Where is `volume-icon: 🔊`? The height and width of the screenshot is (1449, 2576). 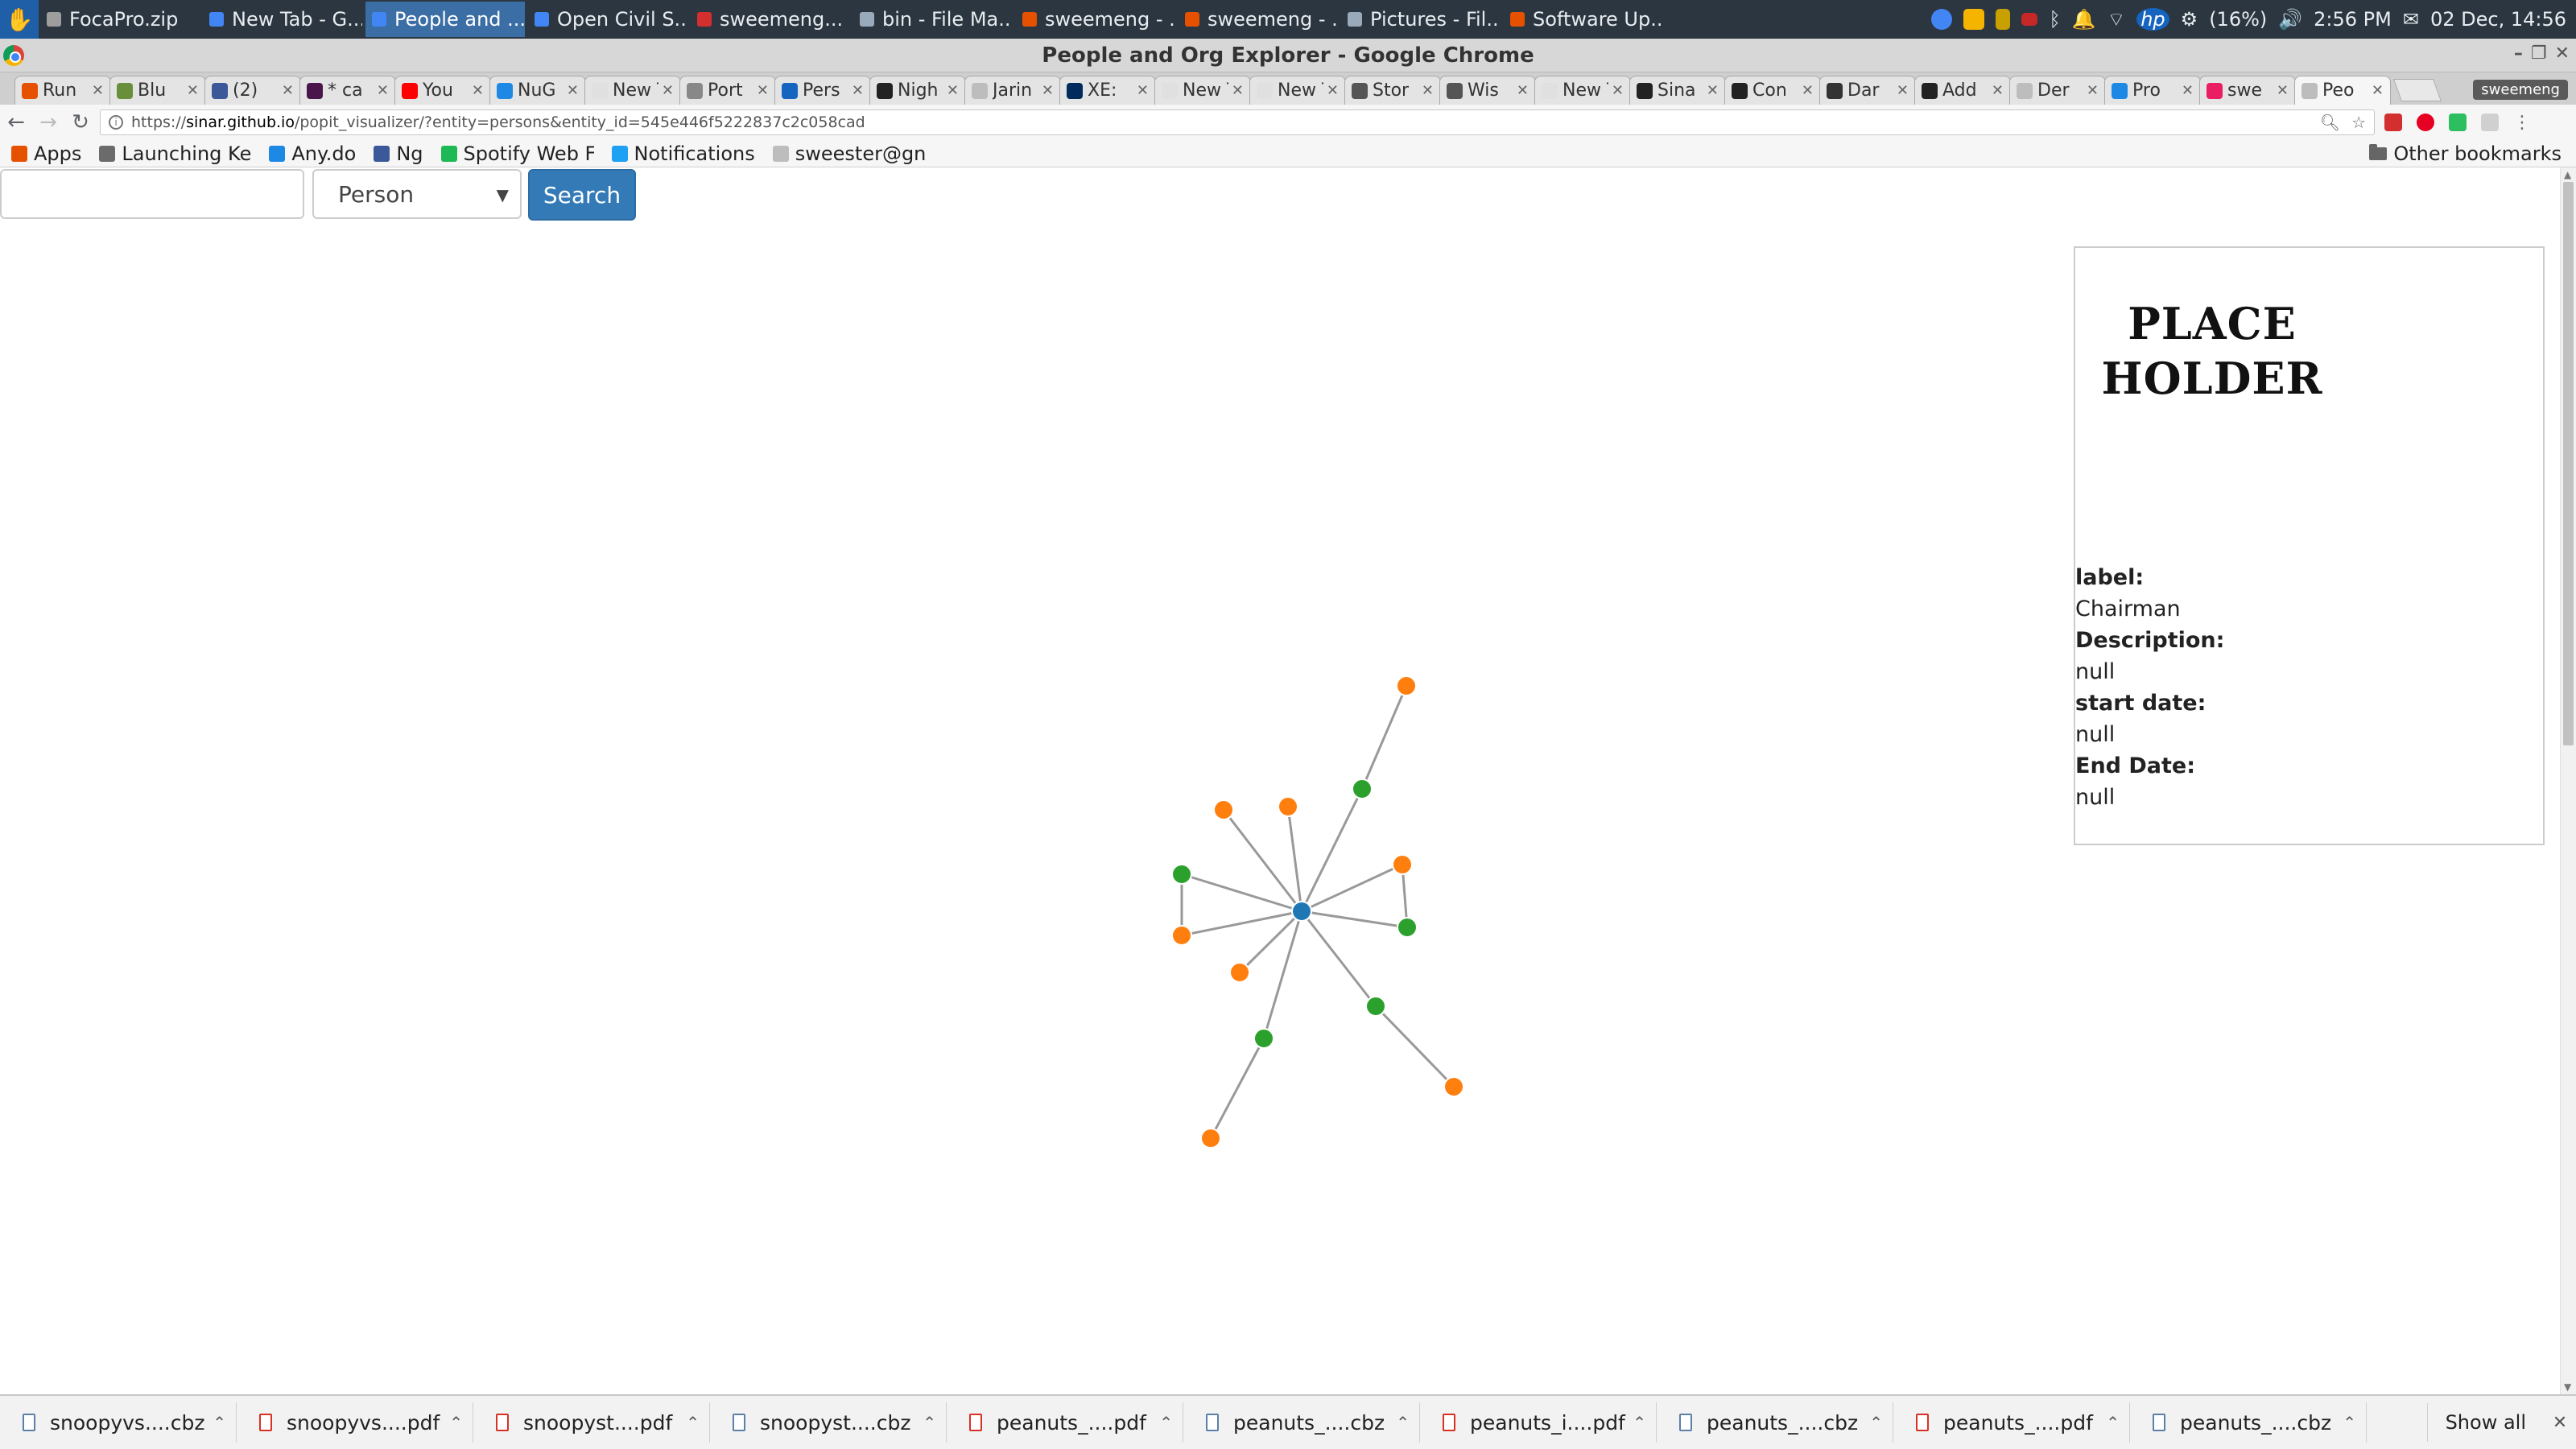
volume-icon: 🔊 is located at coordinates (2290, 19).